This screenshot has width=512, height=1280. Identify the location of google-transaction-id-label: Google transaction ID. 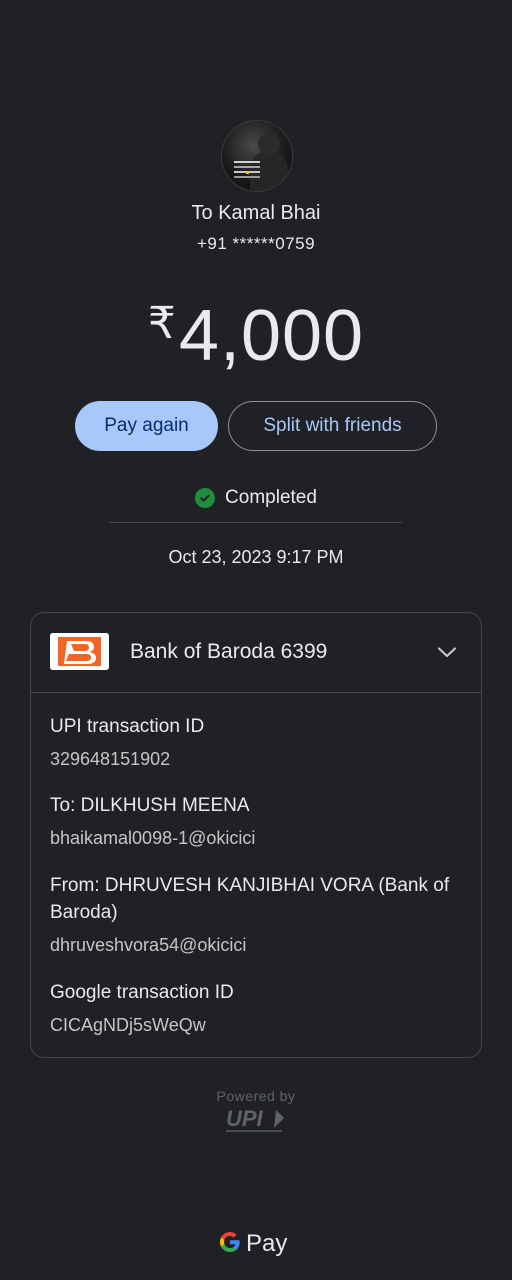
(142, 992).